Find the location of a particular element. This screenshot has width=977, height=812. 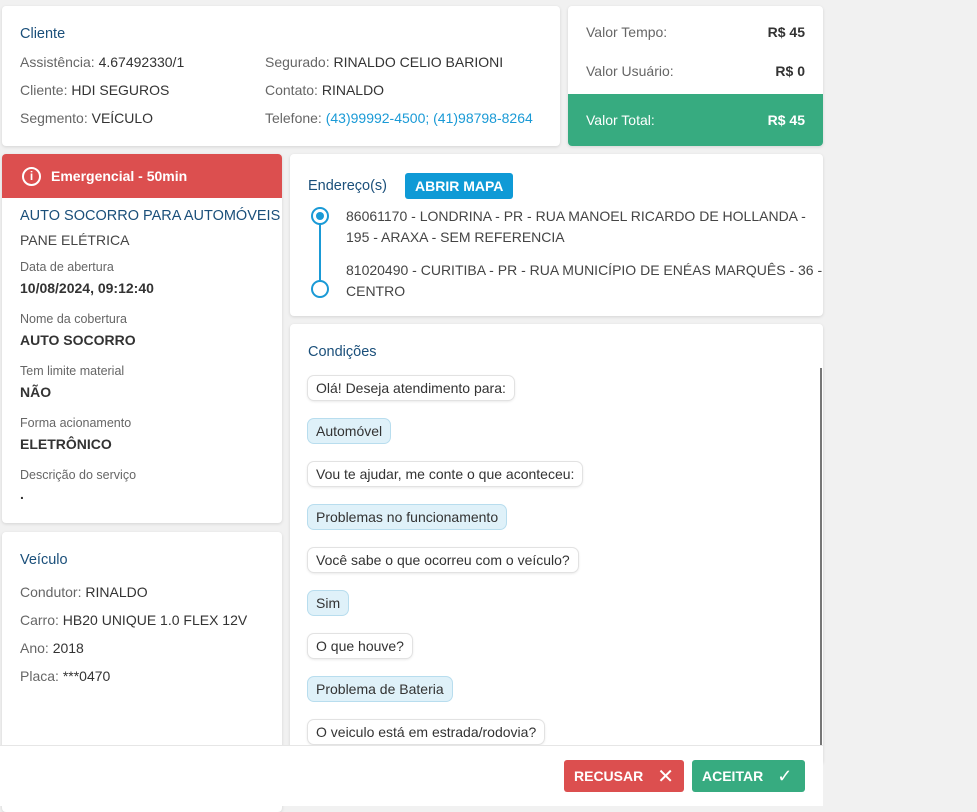

field-value: ELETRÔNICO is located at coordinates (66, 444).